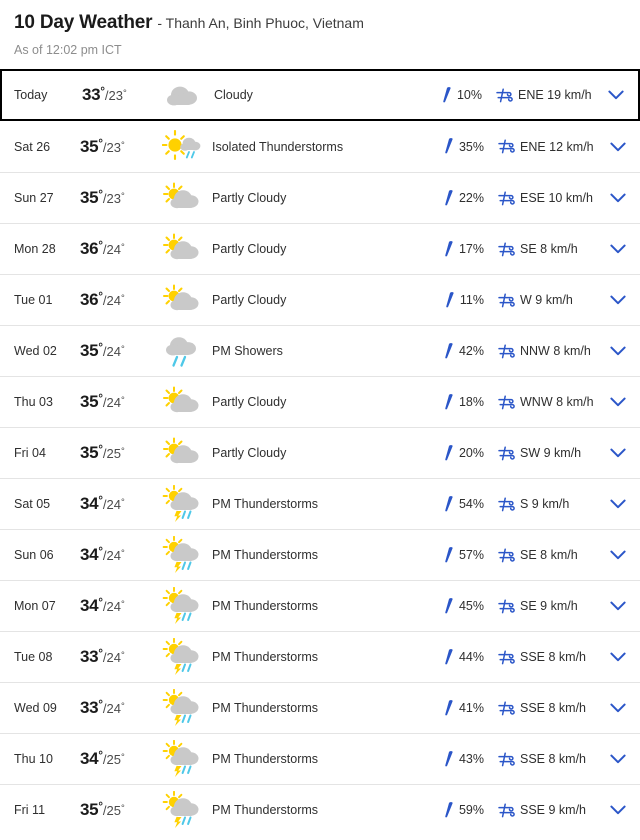  Describe the element at coordinates (541, 810) in the screenshot. I see `wind-cell: SSE 9 km/h` at that location.